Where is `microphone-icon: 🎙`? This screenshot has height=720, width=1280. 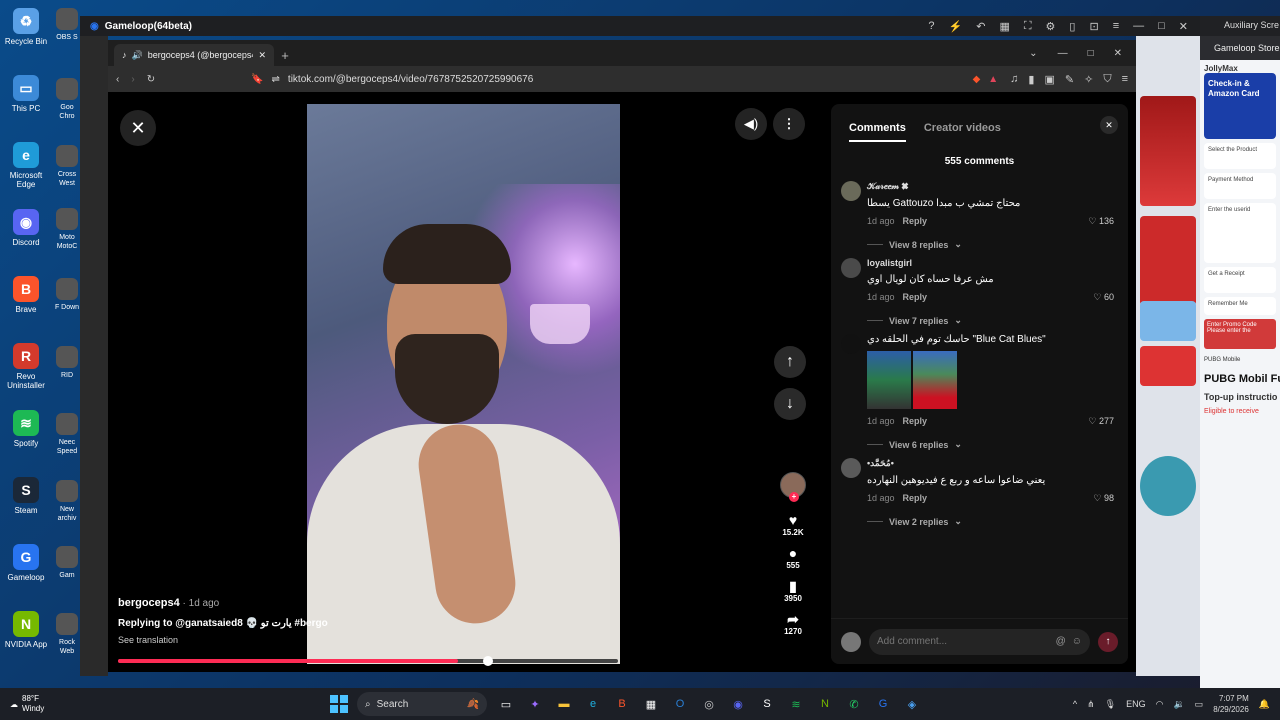
microphone-icon: 🎙 is located at coordinates (1110, 704).